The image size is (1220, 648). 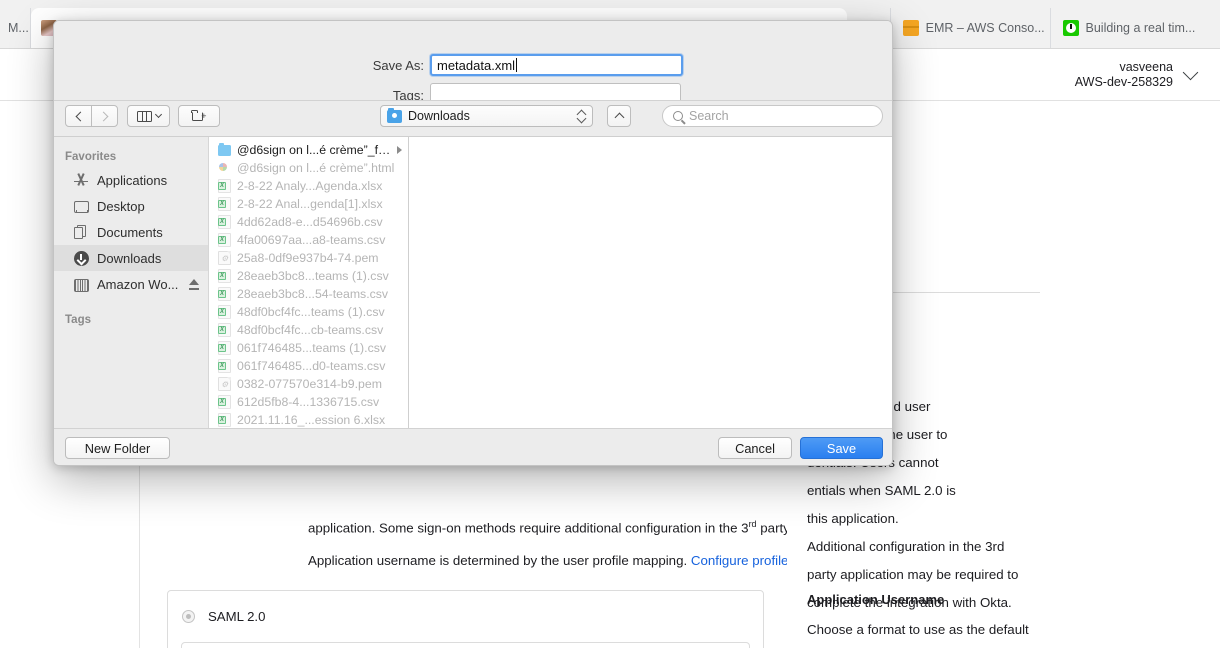 What do you see at coordinates (906, 546) in the screenshot?
I see `right-panel-line-6: Additional configuration in the 3rd` at bounding box center [906, 546].